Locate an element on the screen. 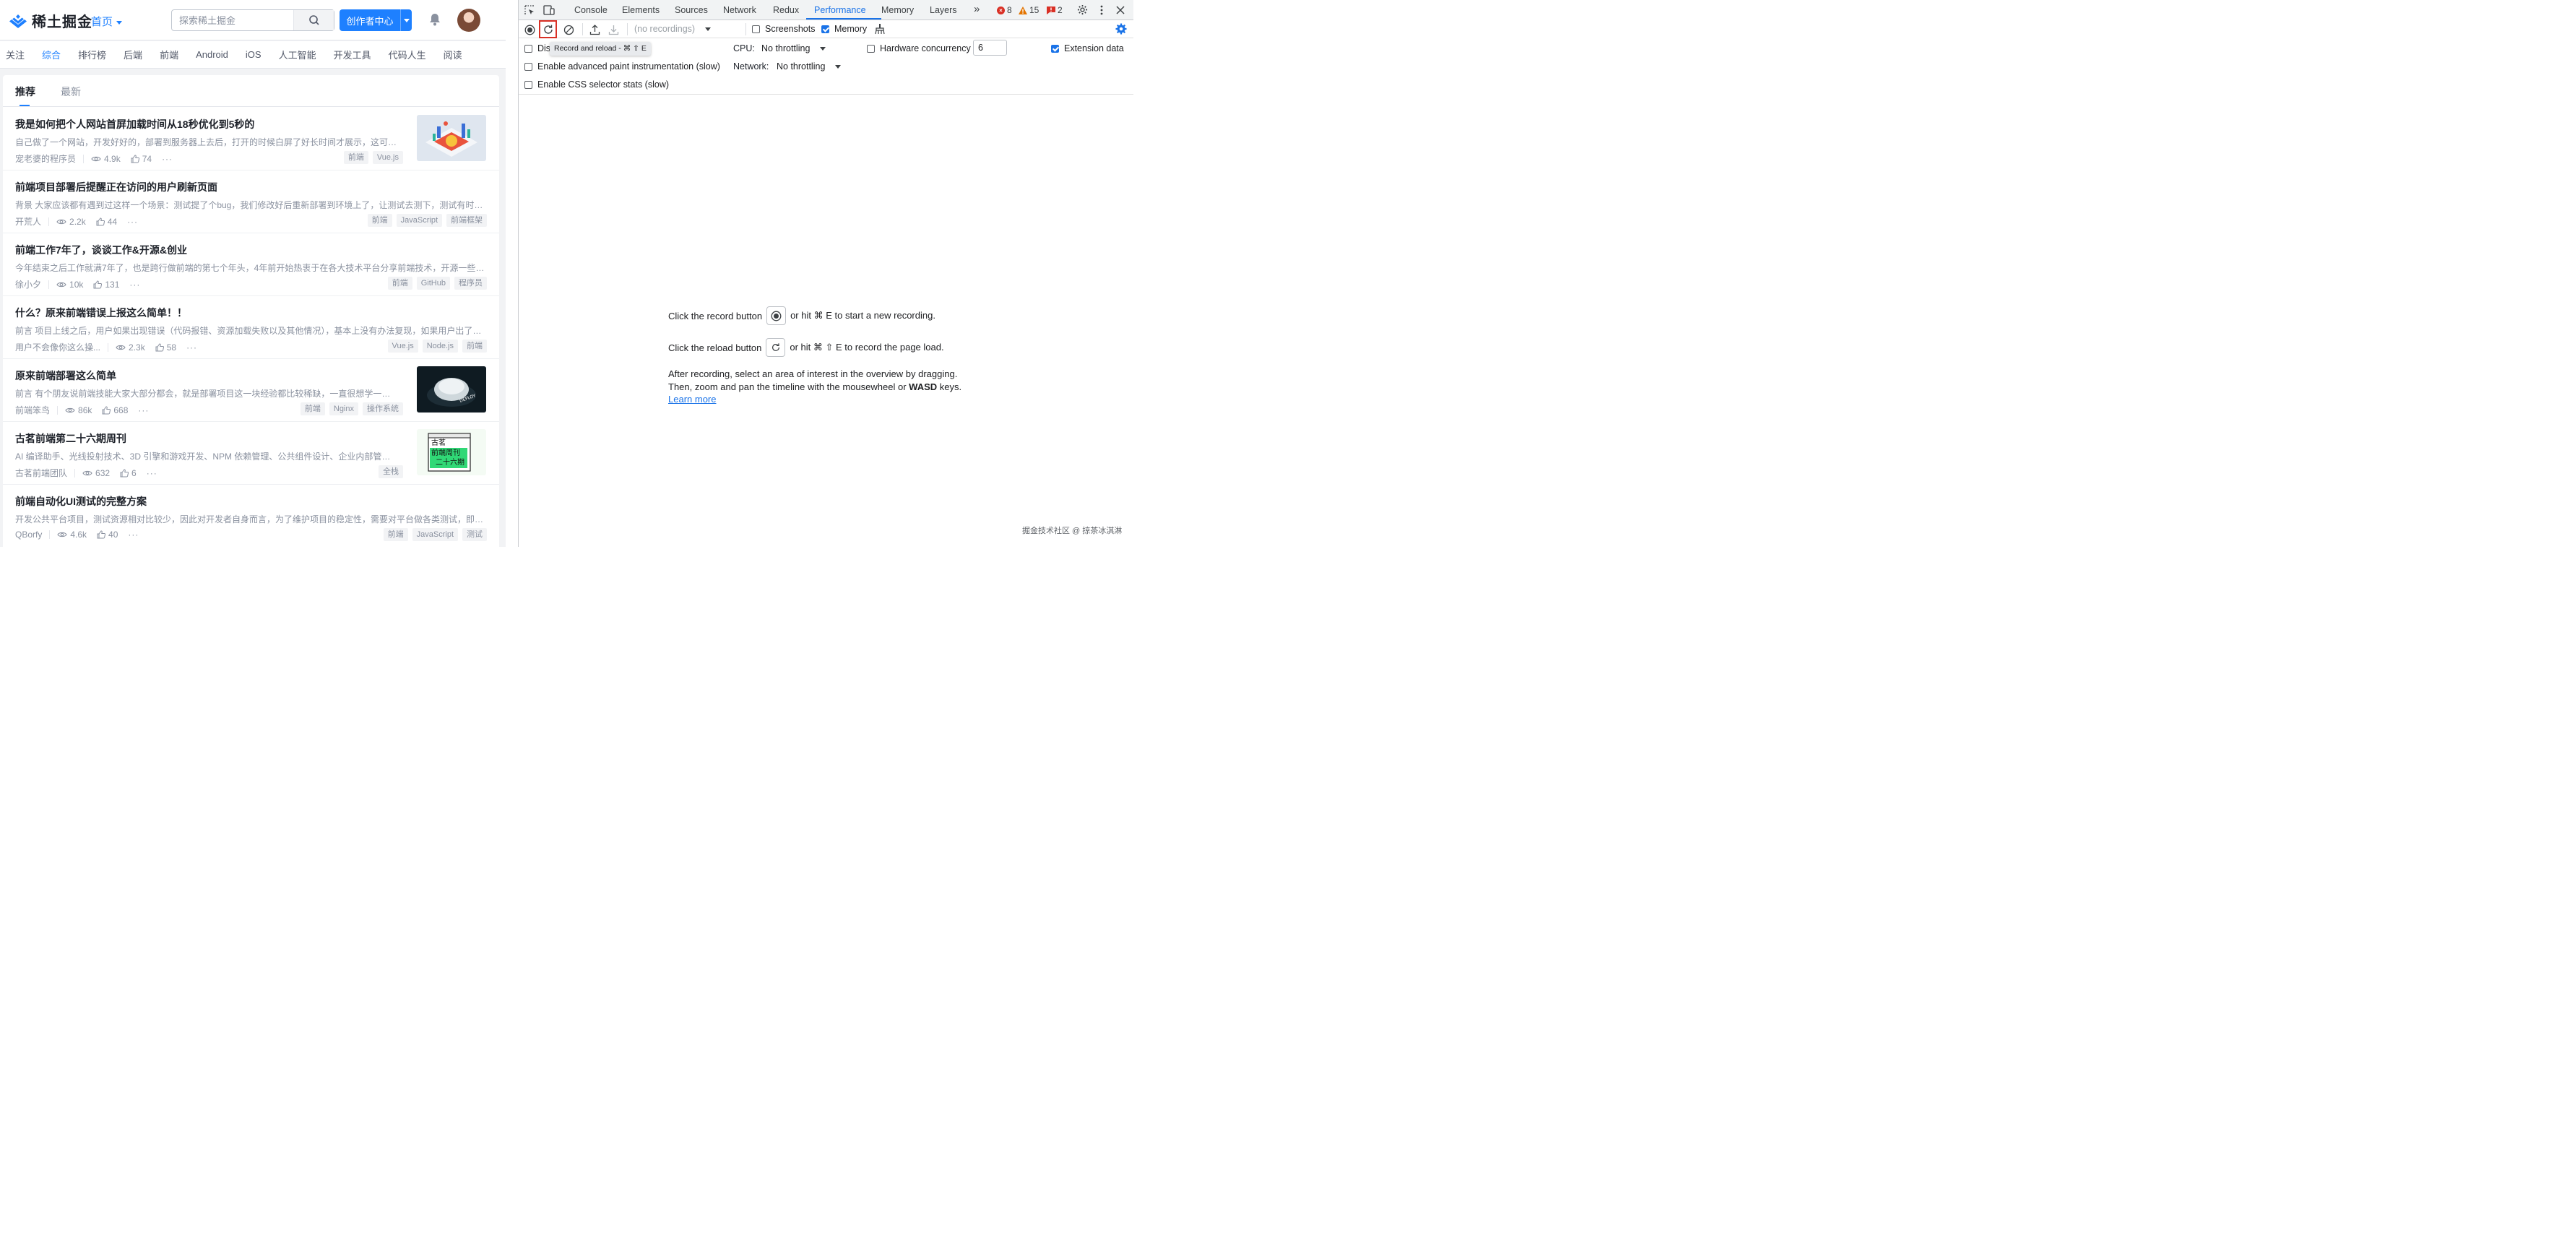 This screenshot has height=1244, width=2576. issues-counter: 2 is located at coordinates (1055, 10).